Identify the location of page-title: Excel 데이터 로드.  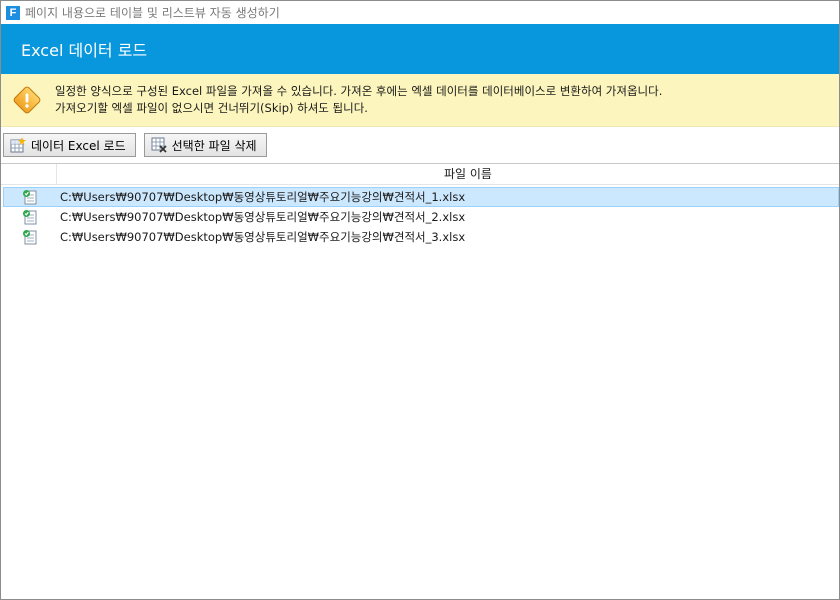
(84, 50).